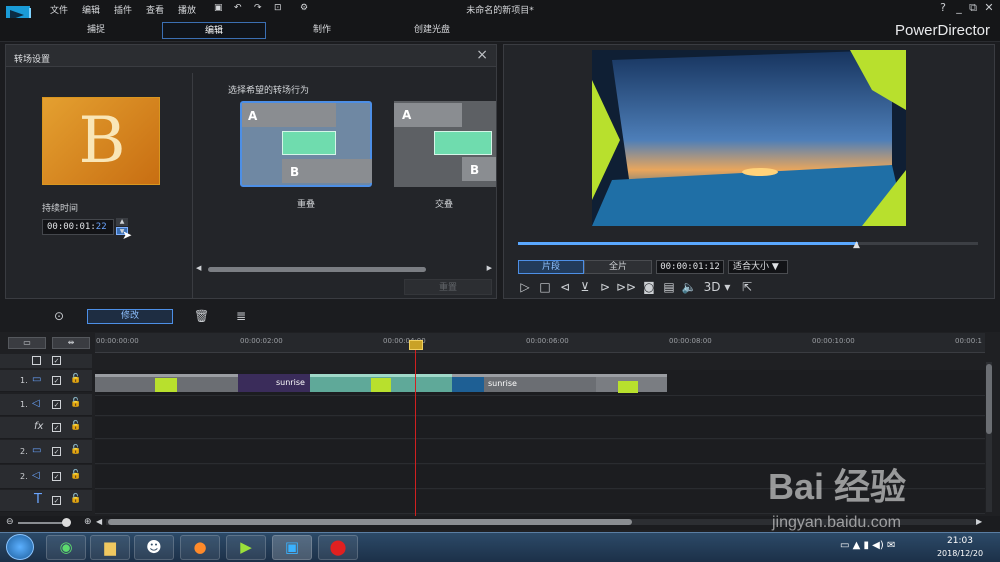 The height and width of the screenshot is (562, 1000). I want to click on expand-icon: ⊙, so click(59, 316).